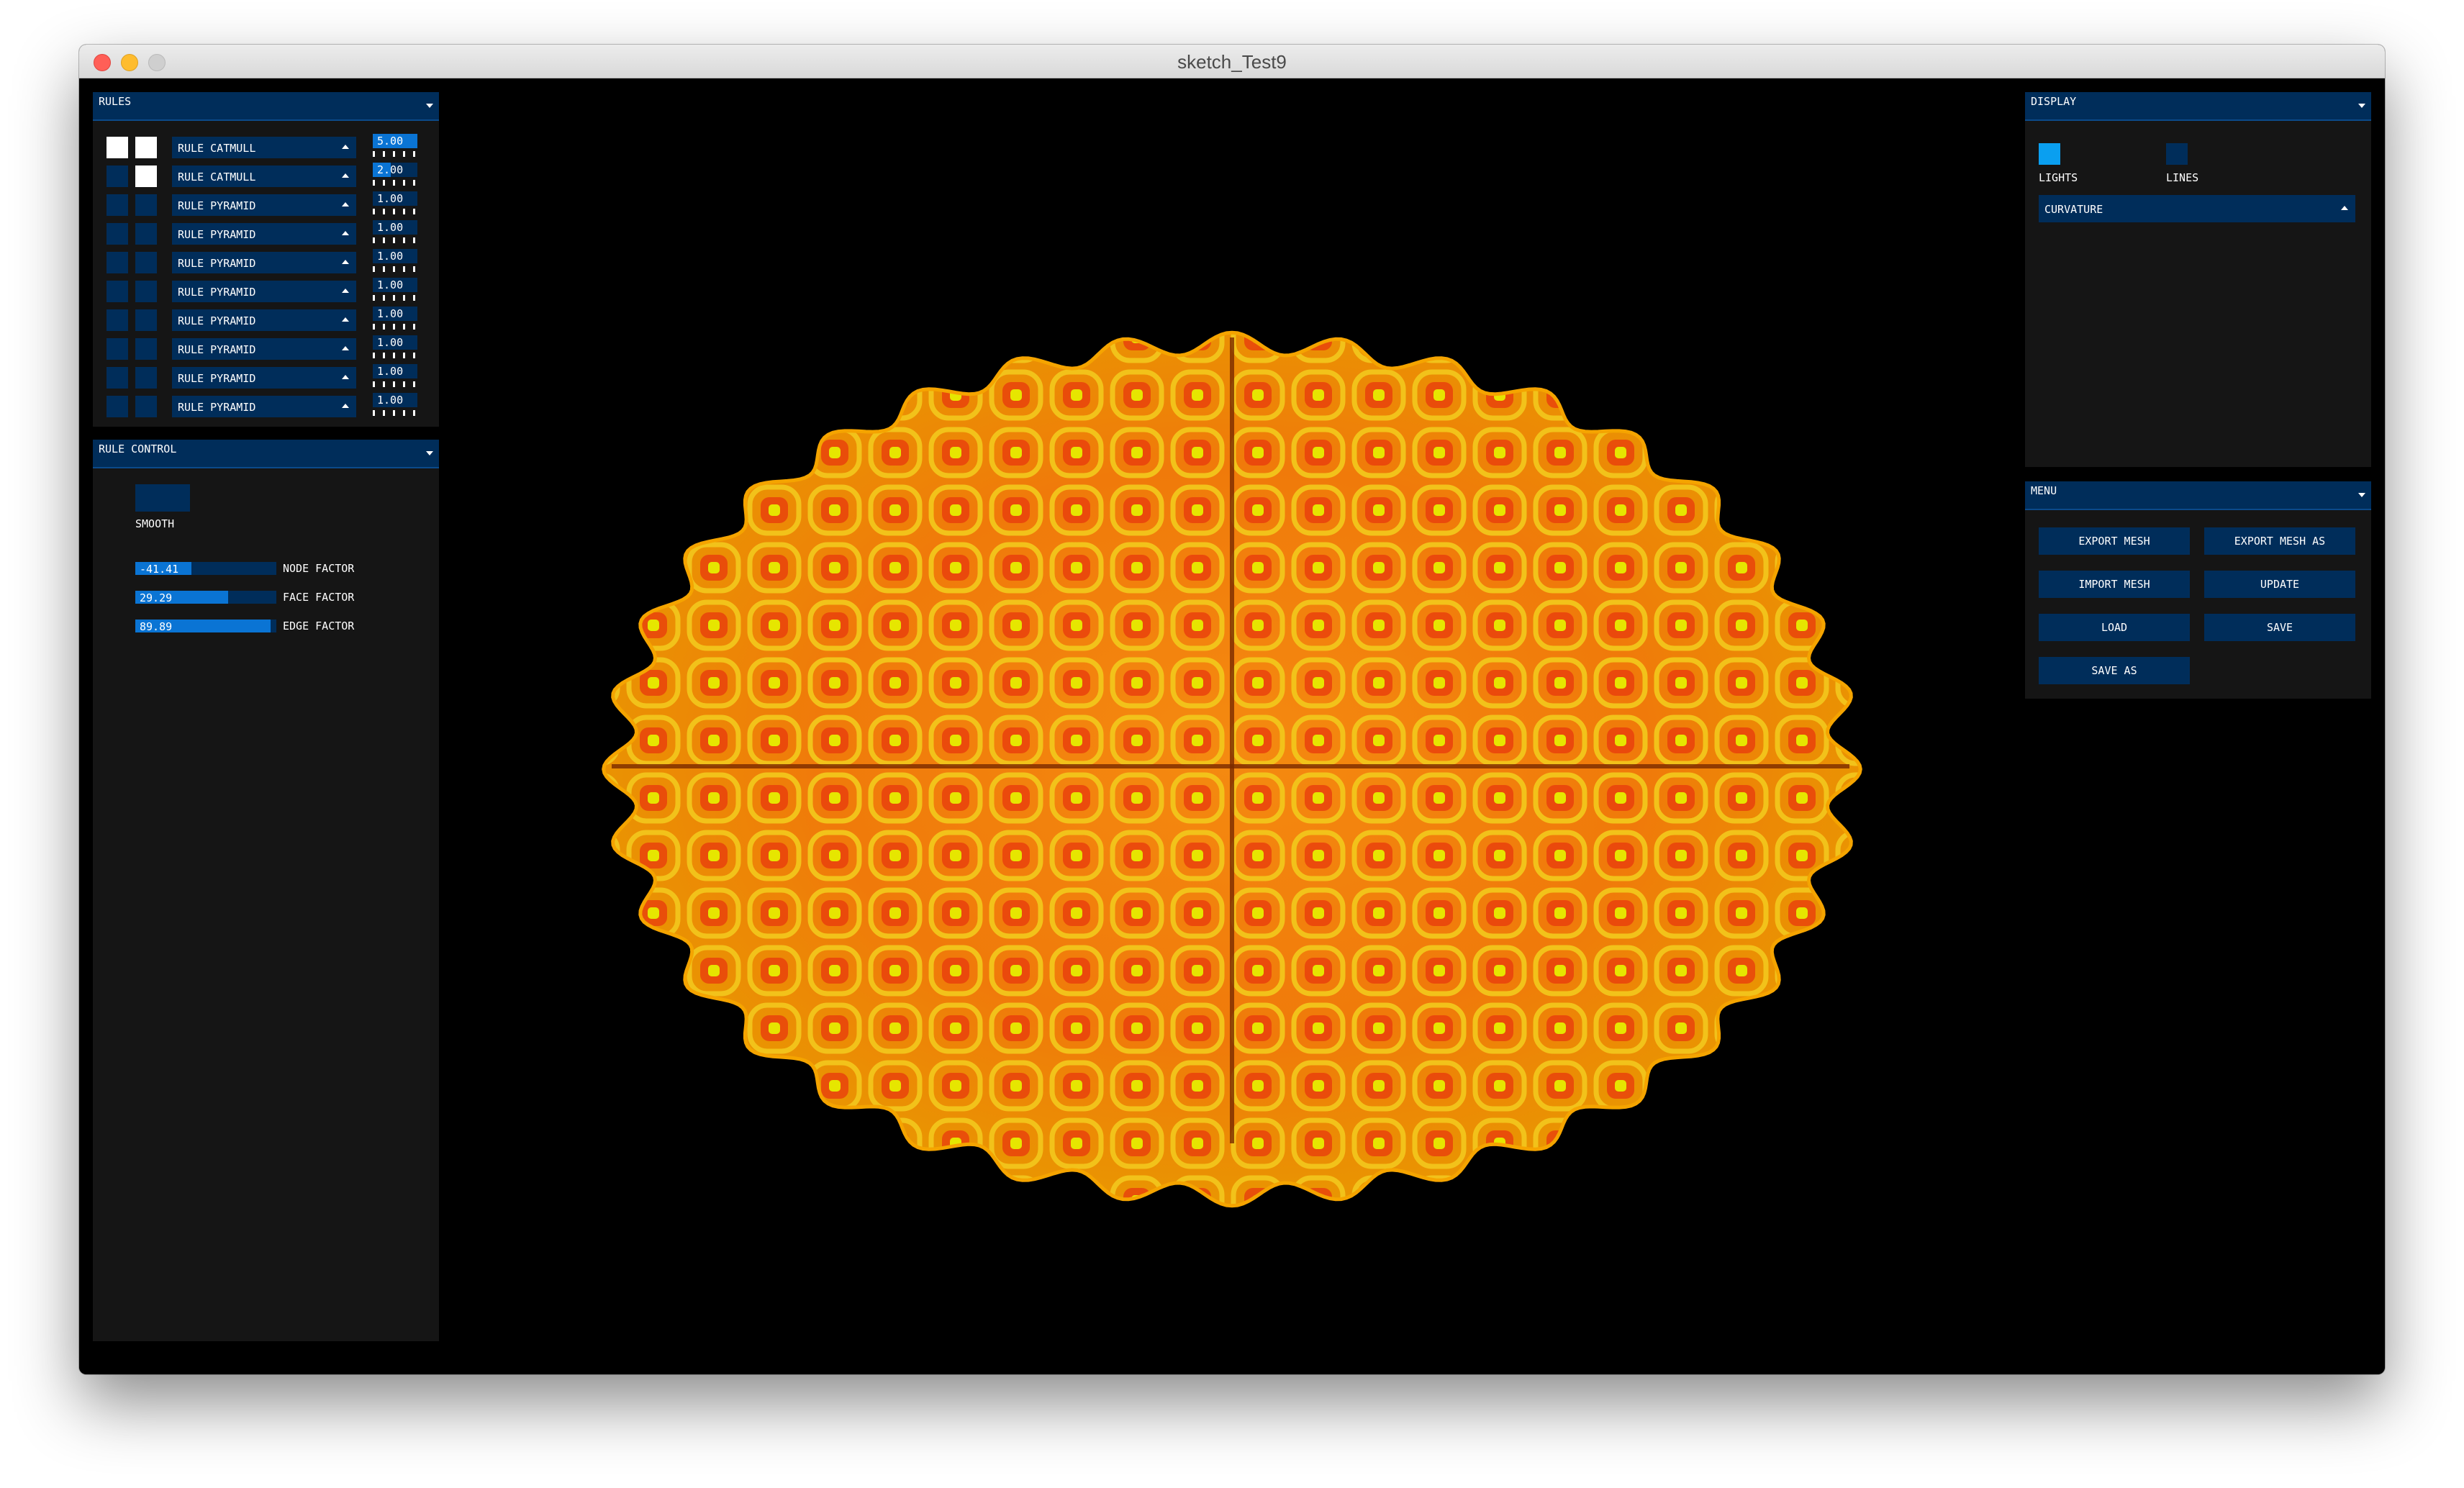 The image size is (2464, 1488). I want to click on display-mode-dropdown: CURVATURE, so click(2197, 209).